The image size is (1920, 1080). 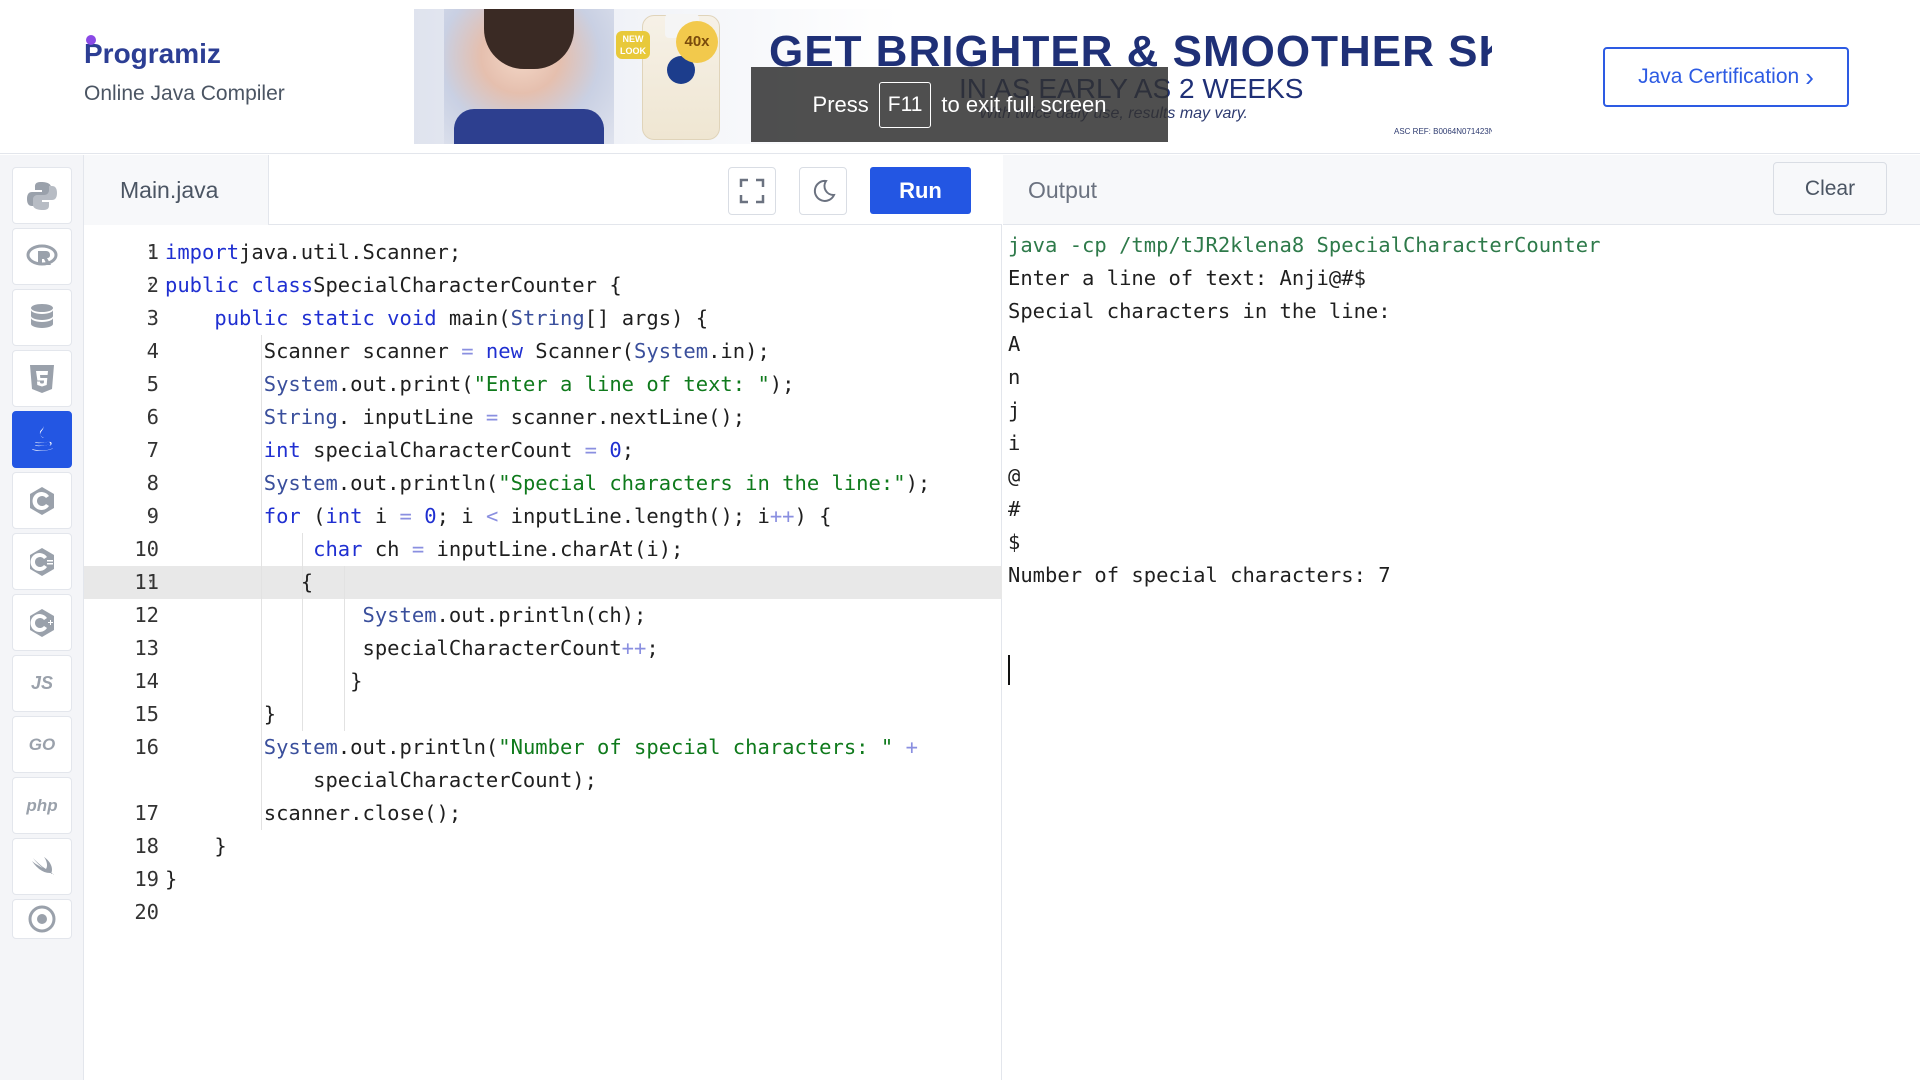 I want to click on fullscreen-button, so click(x=752, y=191).